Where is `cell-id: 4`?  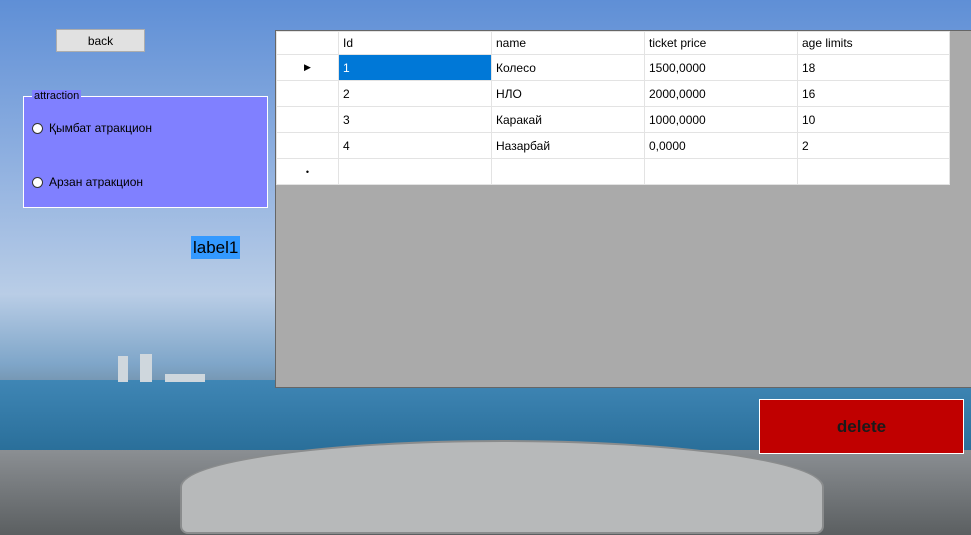
cell-id: 4 is located at coordinates (415, 145).